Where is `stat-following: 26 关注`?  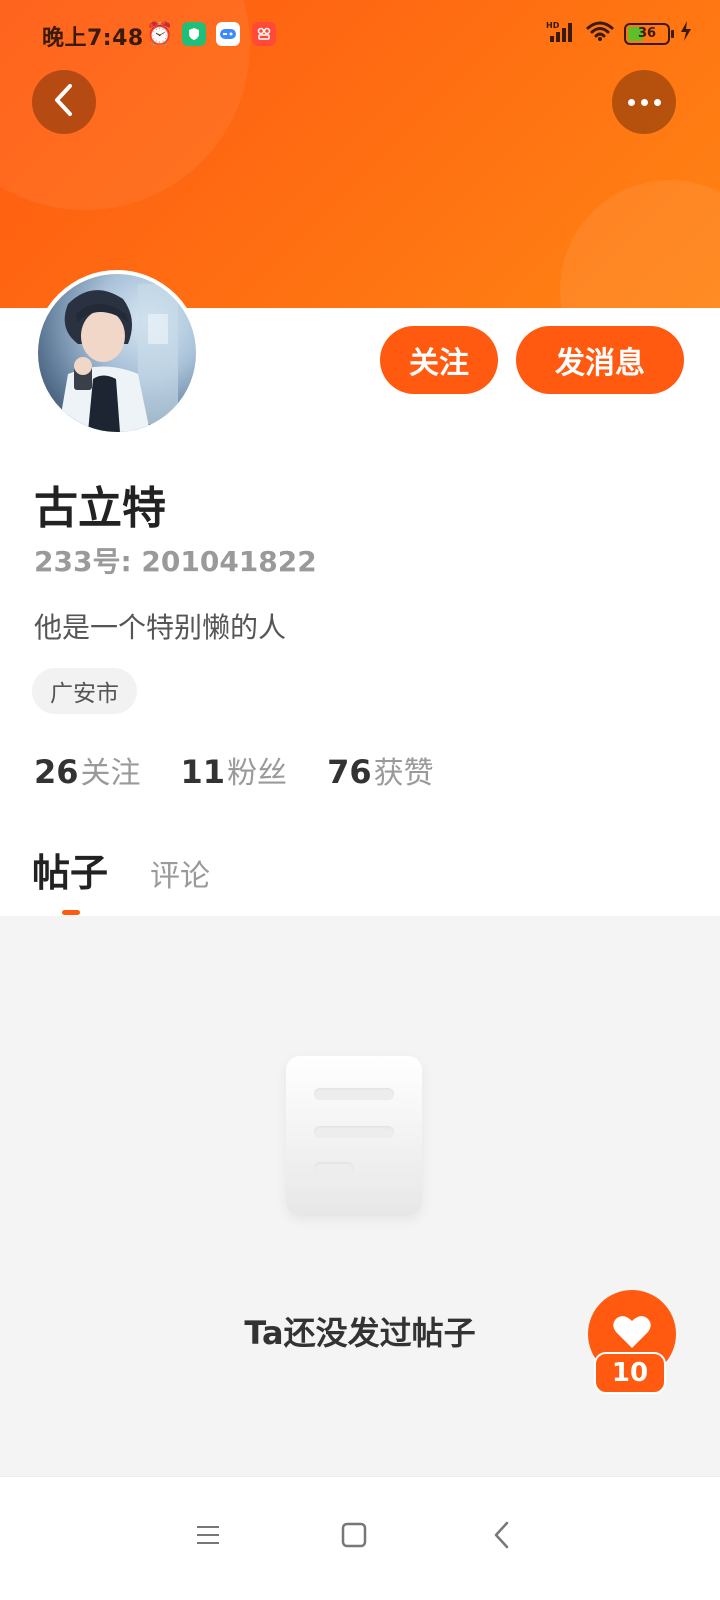
stat-following: 26 关注 is located at coordinates (87, 770).